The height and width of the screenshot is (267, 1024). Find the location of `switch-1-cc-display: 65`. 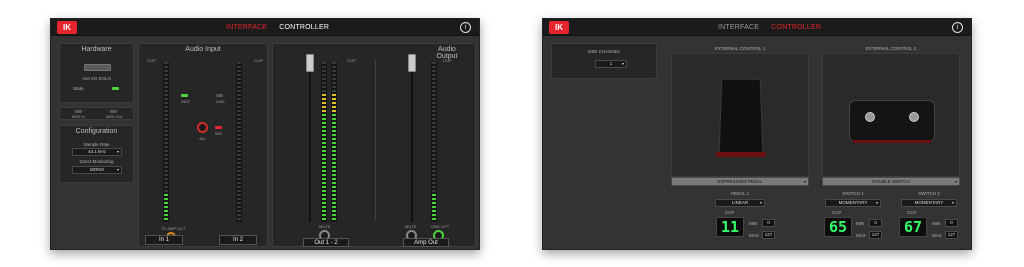

switch-1-cc-display: 65 is located at coordinates (838, 227).